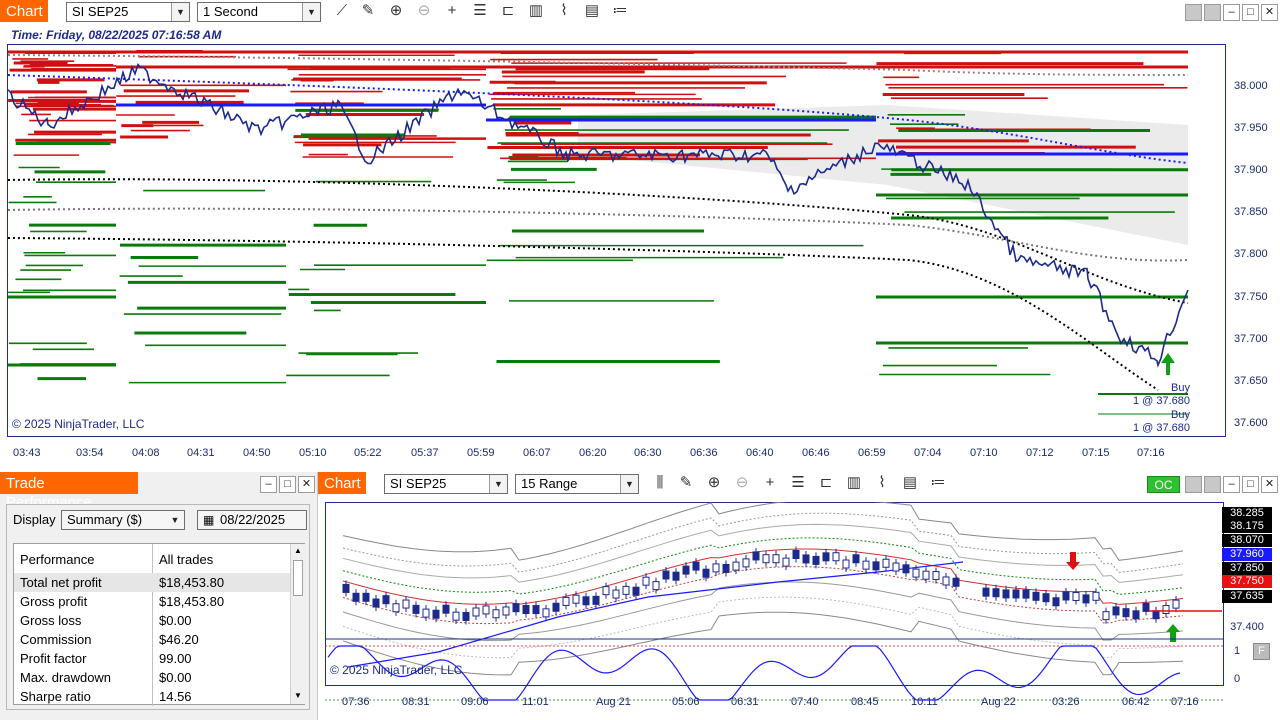  I want to click on table-row: Commission $46.20, so click(152, 639).